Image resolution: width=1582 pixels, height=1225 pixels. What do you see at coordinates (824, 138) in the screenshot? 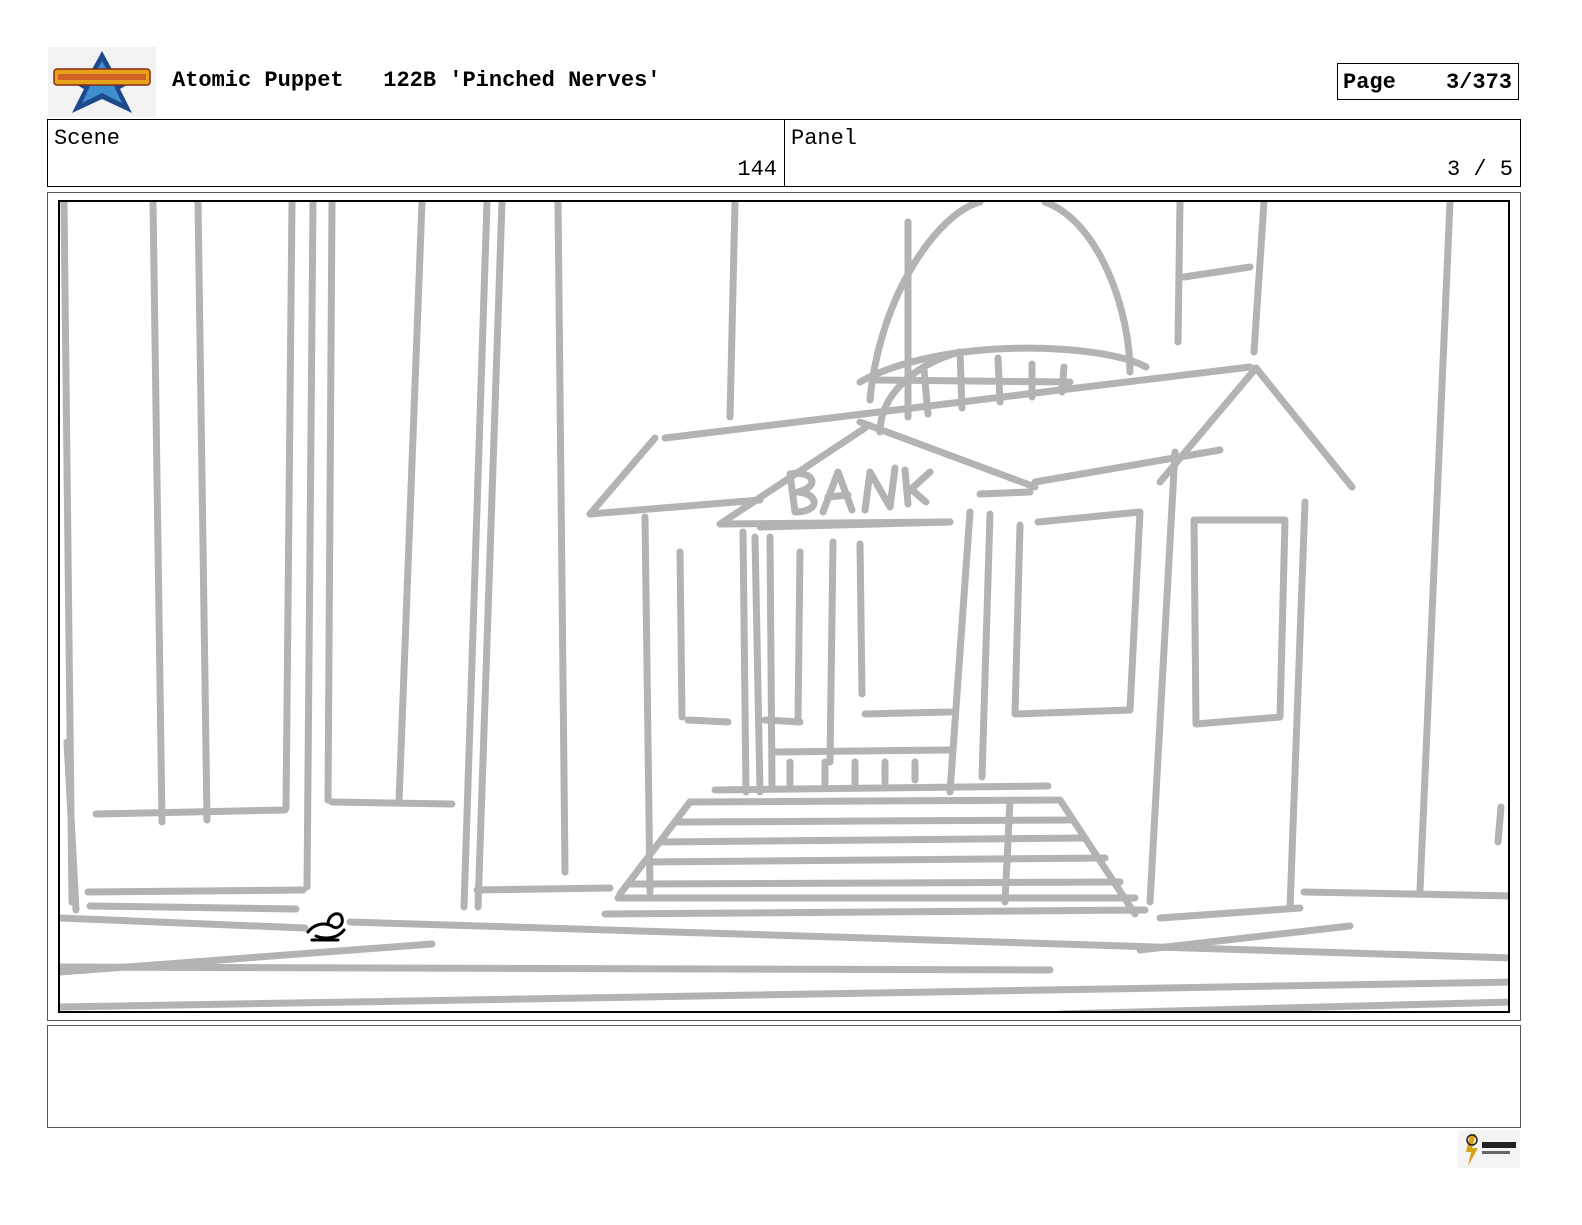
I see `panel-label: Panel` at bounding box center [824, 138].